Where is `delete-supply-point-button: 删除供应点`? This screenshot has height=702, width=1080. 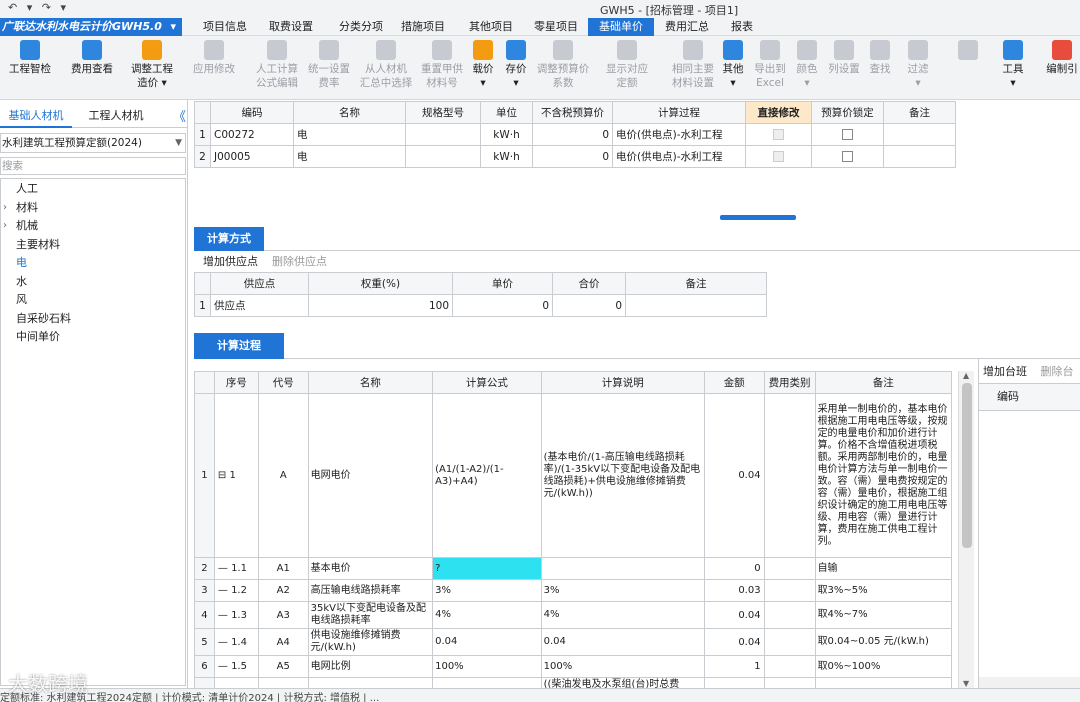 delete-supply-point-button: 删除供应点 is located at coordinates (299, 262).